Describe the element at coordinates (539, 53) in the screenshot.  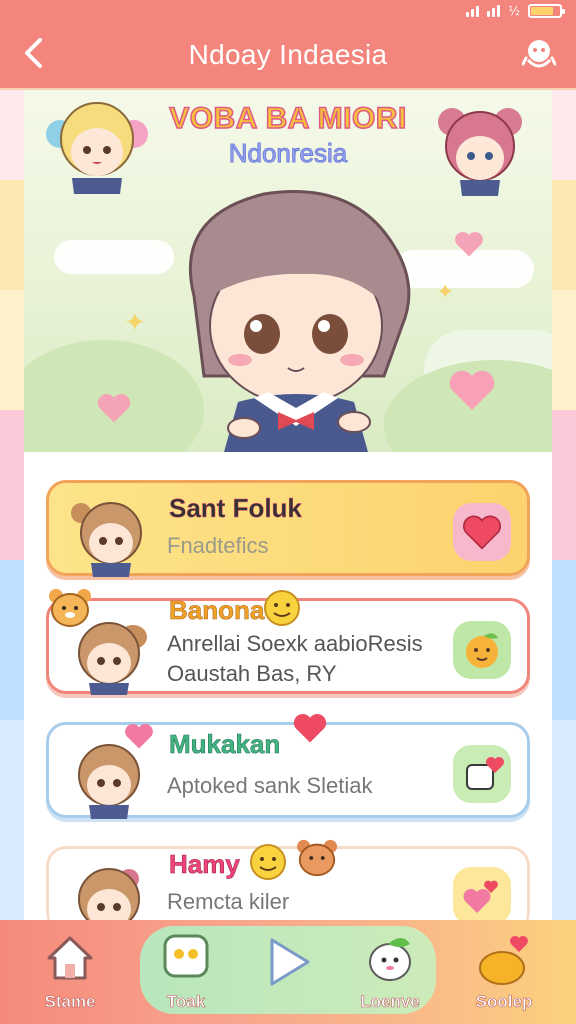
I see `profile-icon` at that location.